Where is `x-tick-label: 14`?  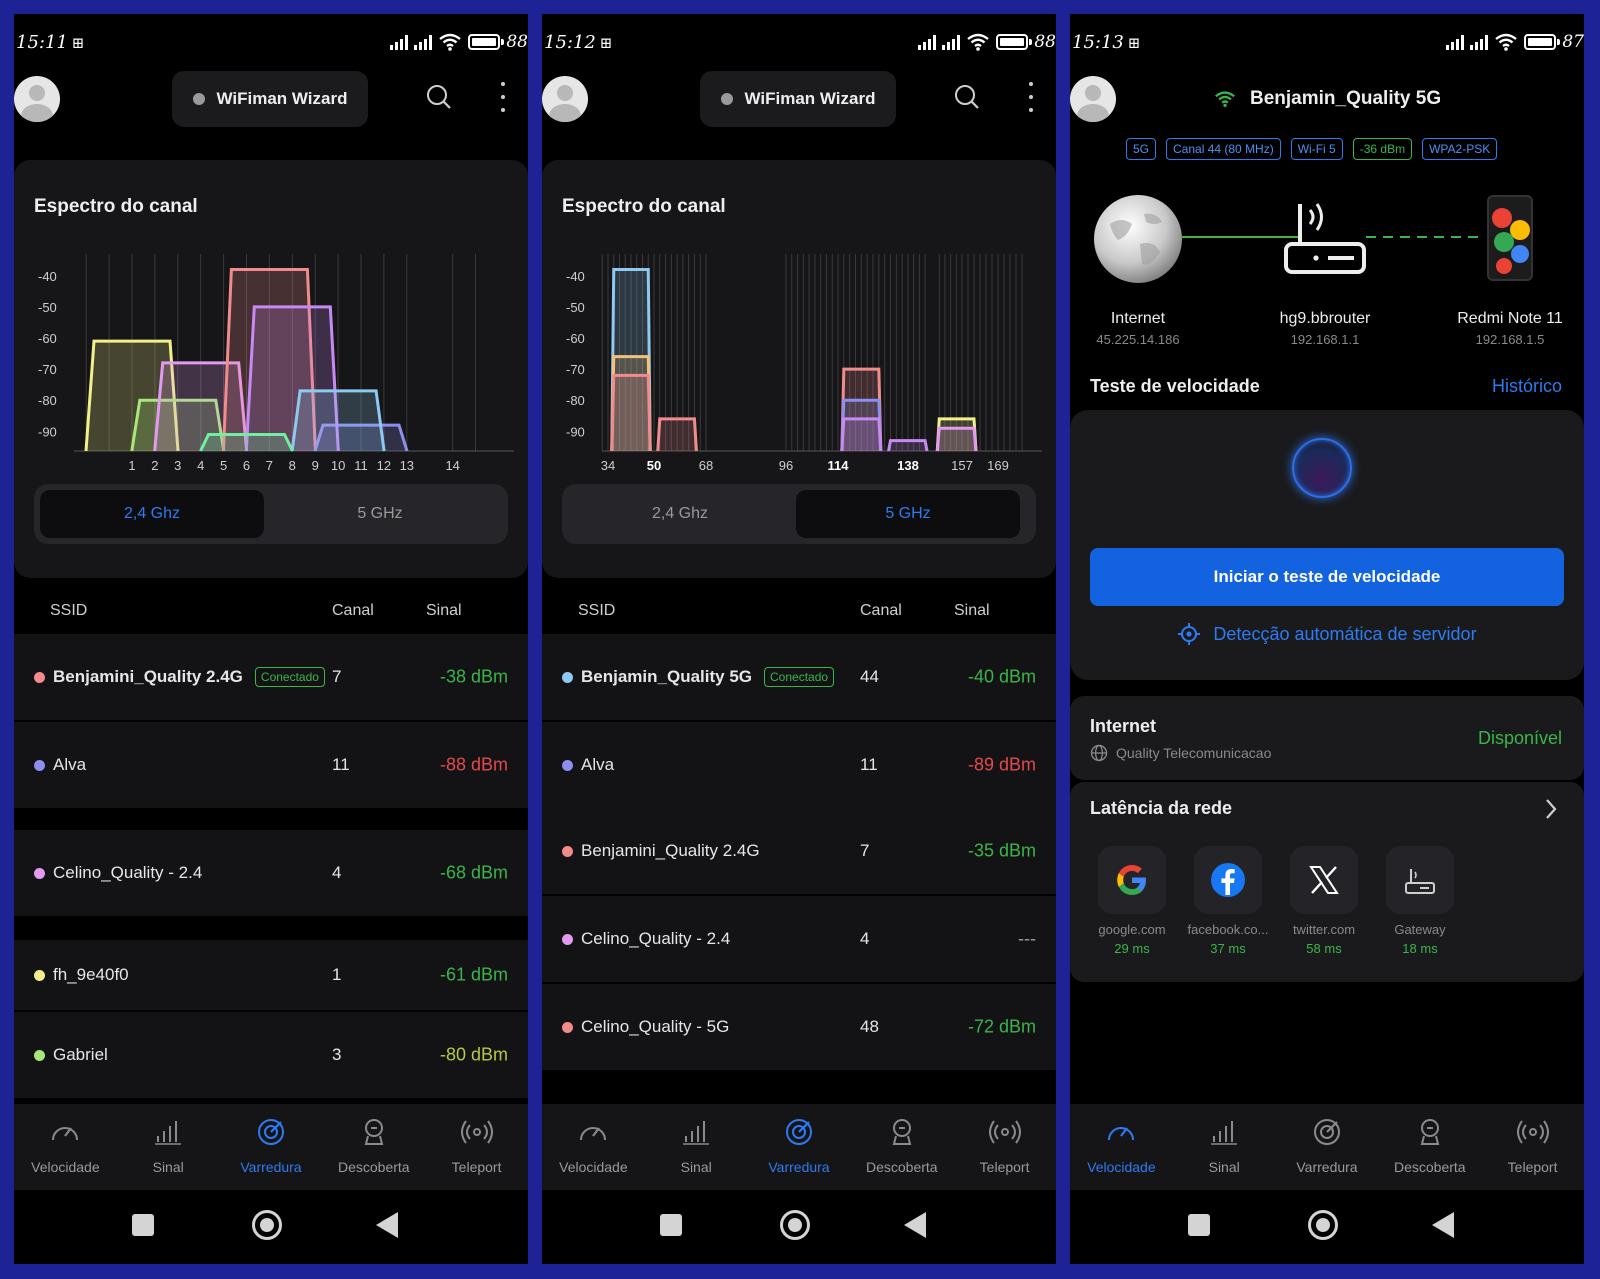 x-tick-label: 14 is located at coordinates (452, 465).